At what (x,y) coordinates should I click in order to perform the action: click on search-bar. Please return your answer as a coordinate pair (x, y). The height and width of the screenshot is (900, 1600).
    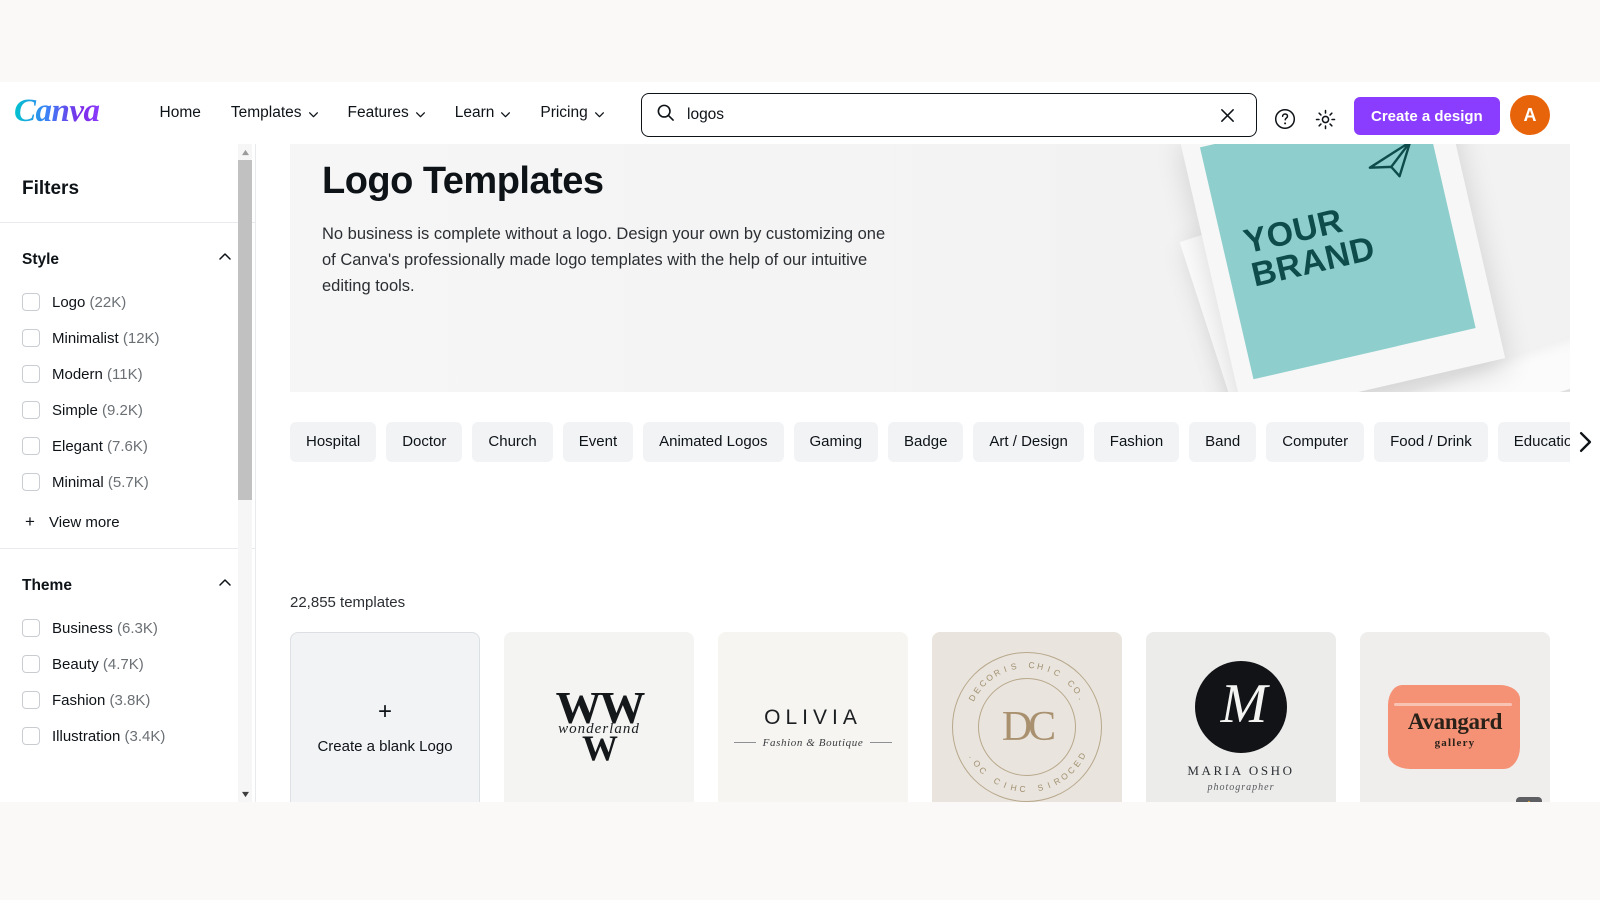
    Looking at the image, I should click on (949, 115).